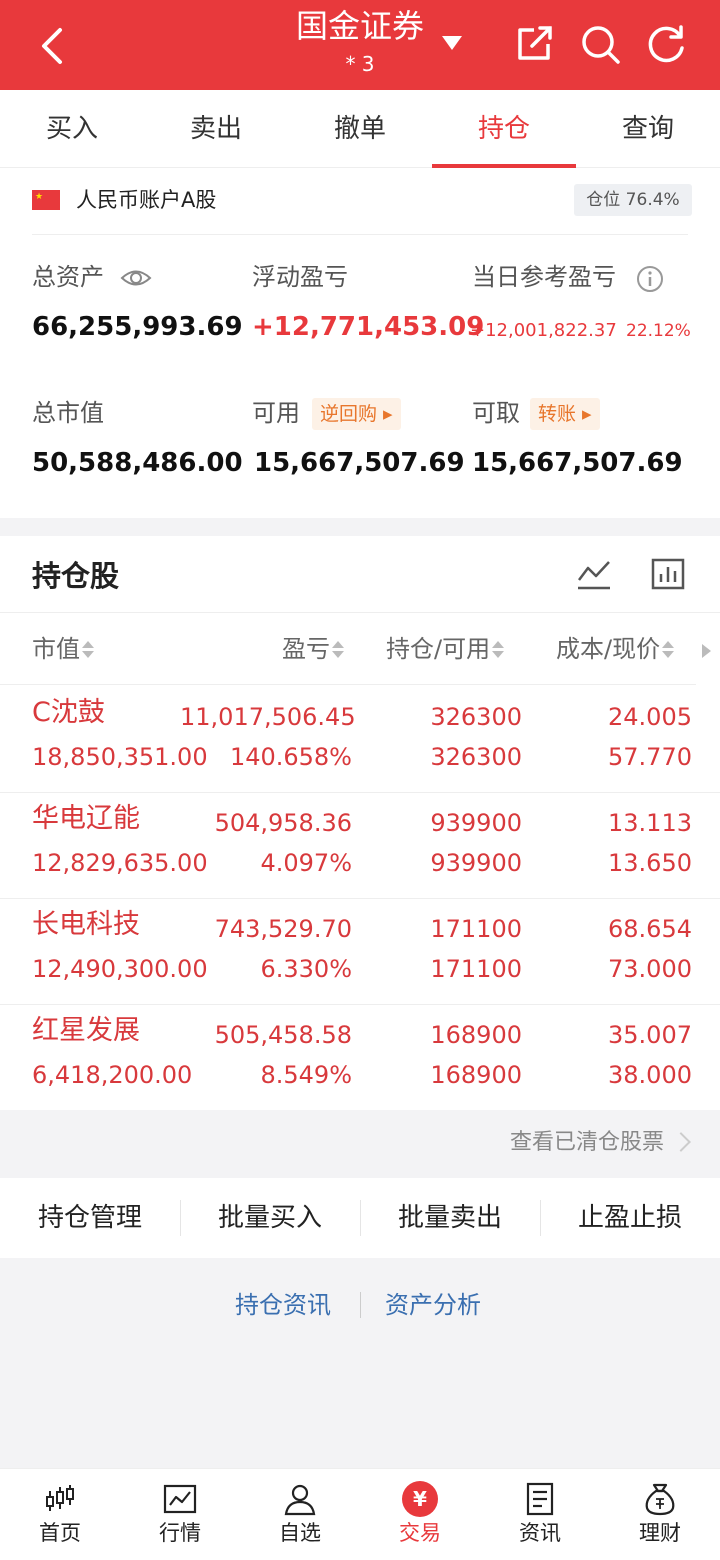 The height and width of the screenshot is (1560, 720). Describe the element at coordinates (496, 413) in the screenshot. I see `withdrawable-label: 可取` at that location.